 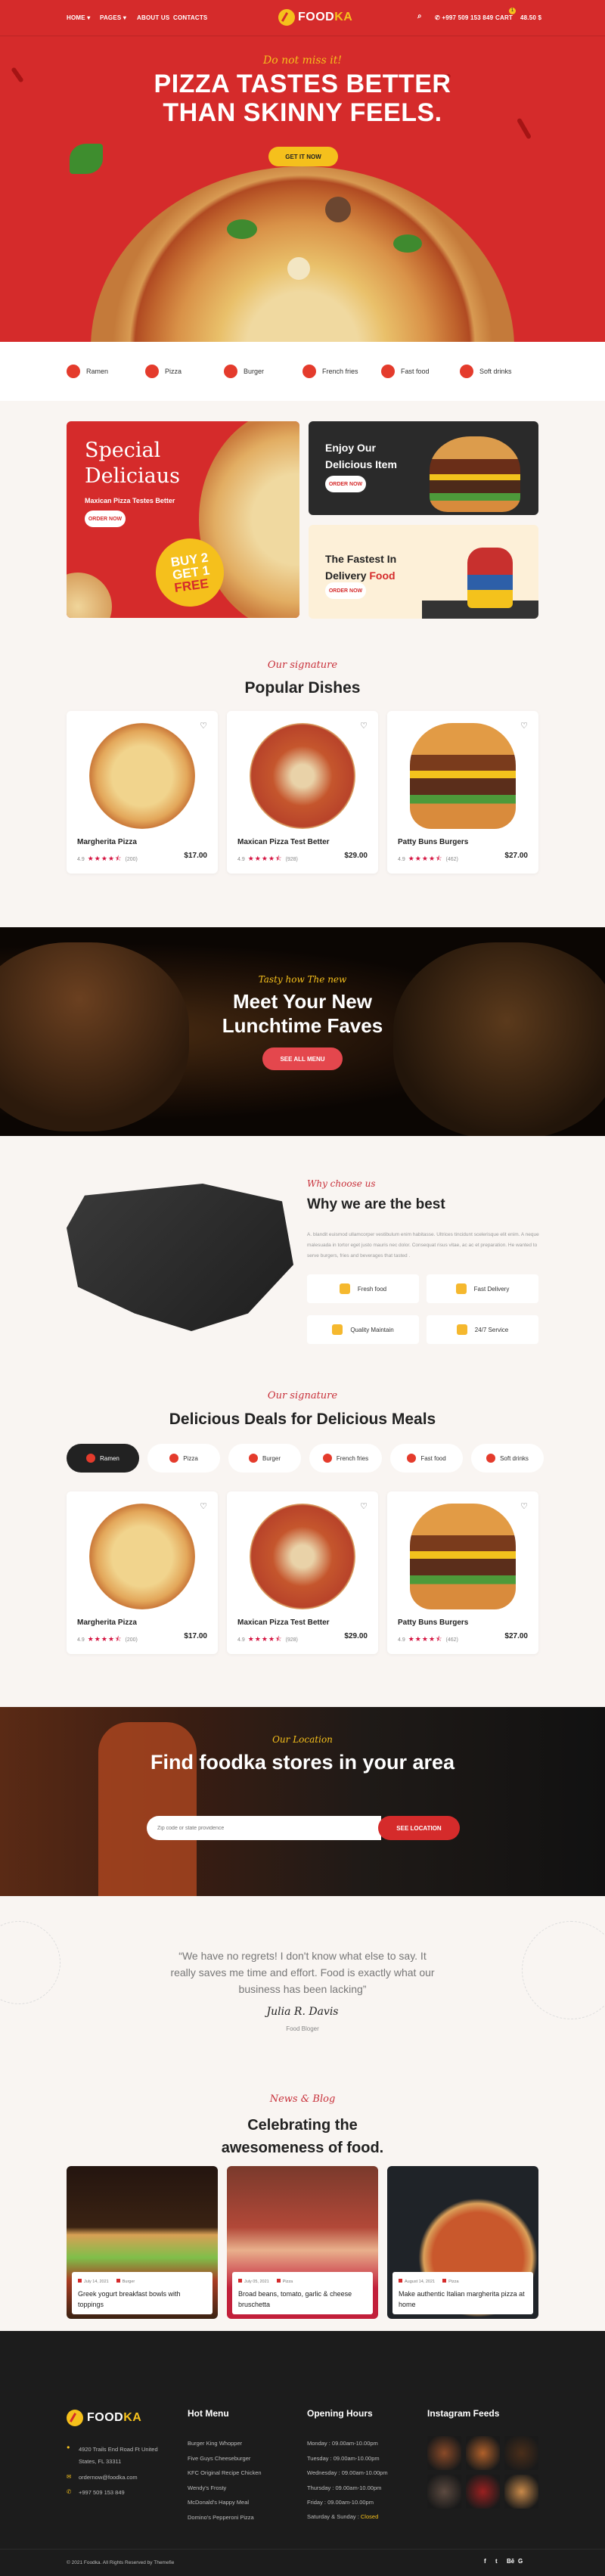 What do you see at coordinates (218, 2502) in the screenshot?
I see `hot-menu-item: McDonald's Happy Meal` at bounding box center [218, 2502].